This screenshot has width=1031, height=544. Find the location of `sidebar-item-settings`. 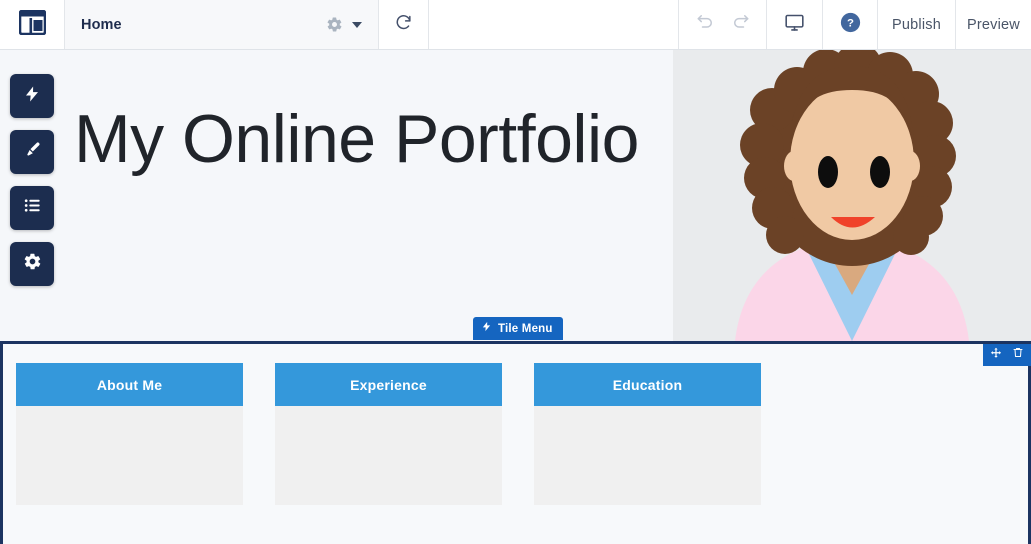

sidebar-item-settings is located at coordinates (32, 264).